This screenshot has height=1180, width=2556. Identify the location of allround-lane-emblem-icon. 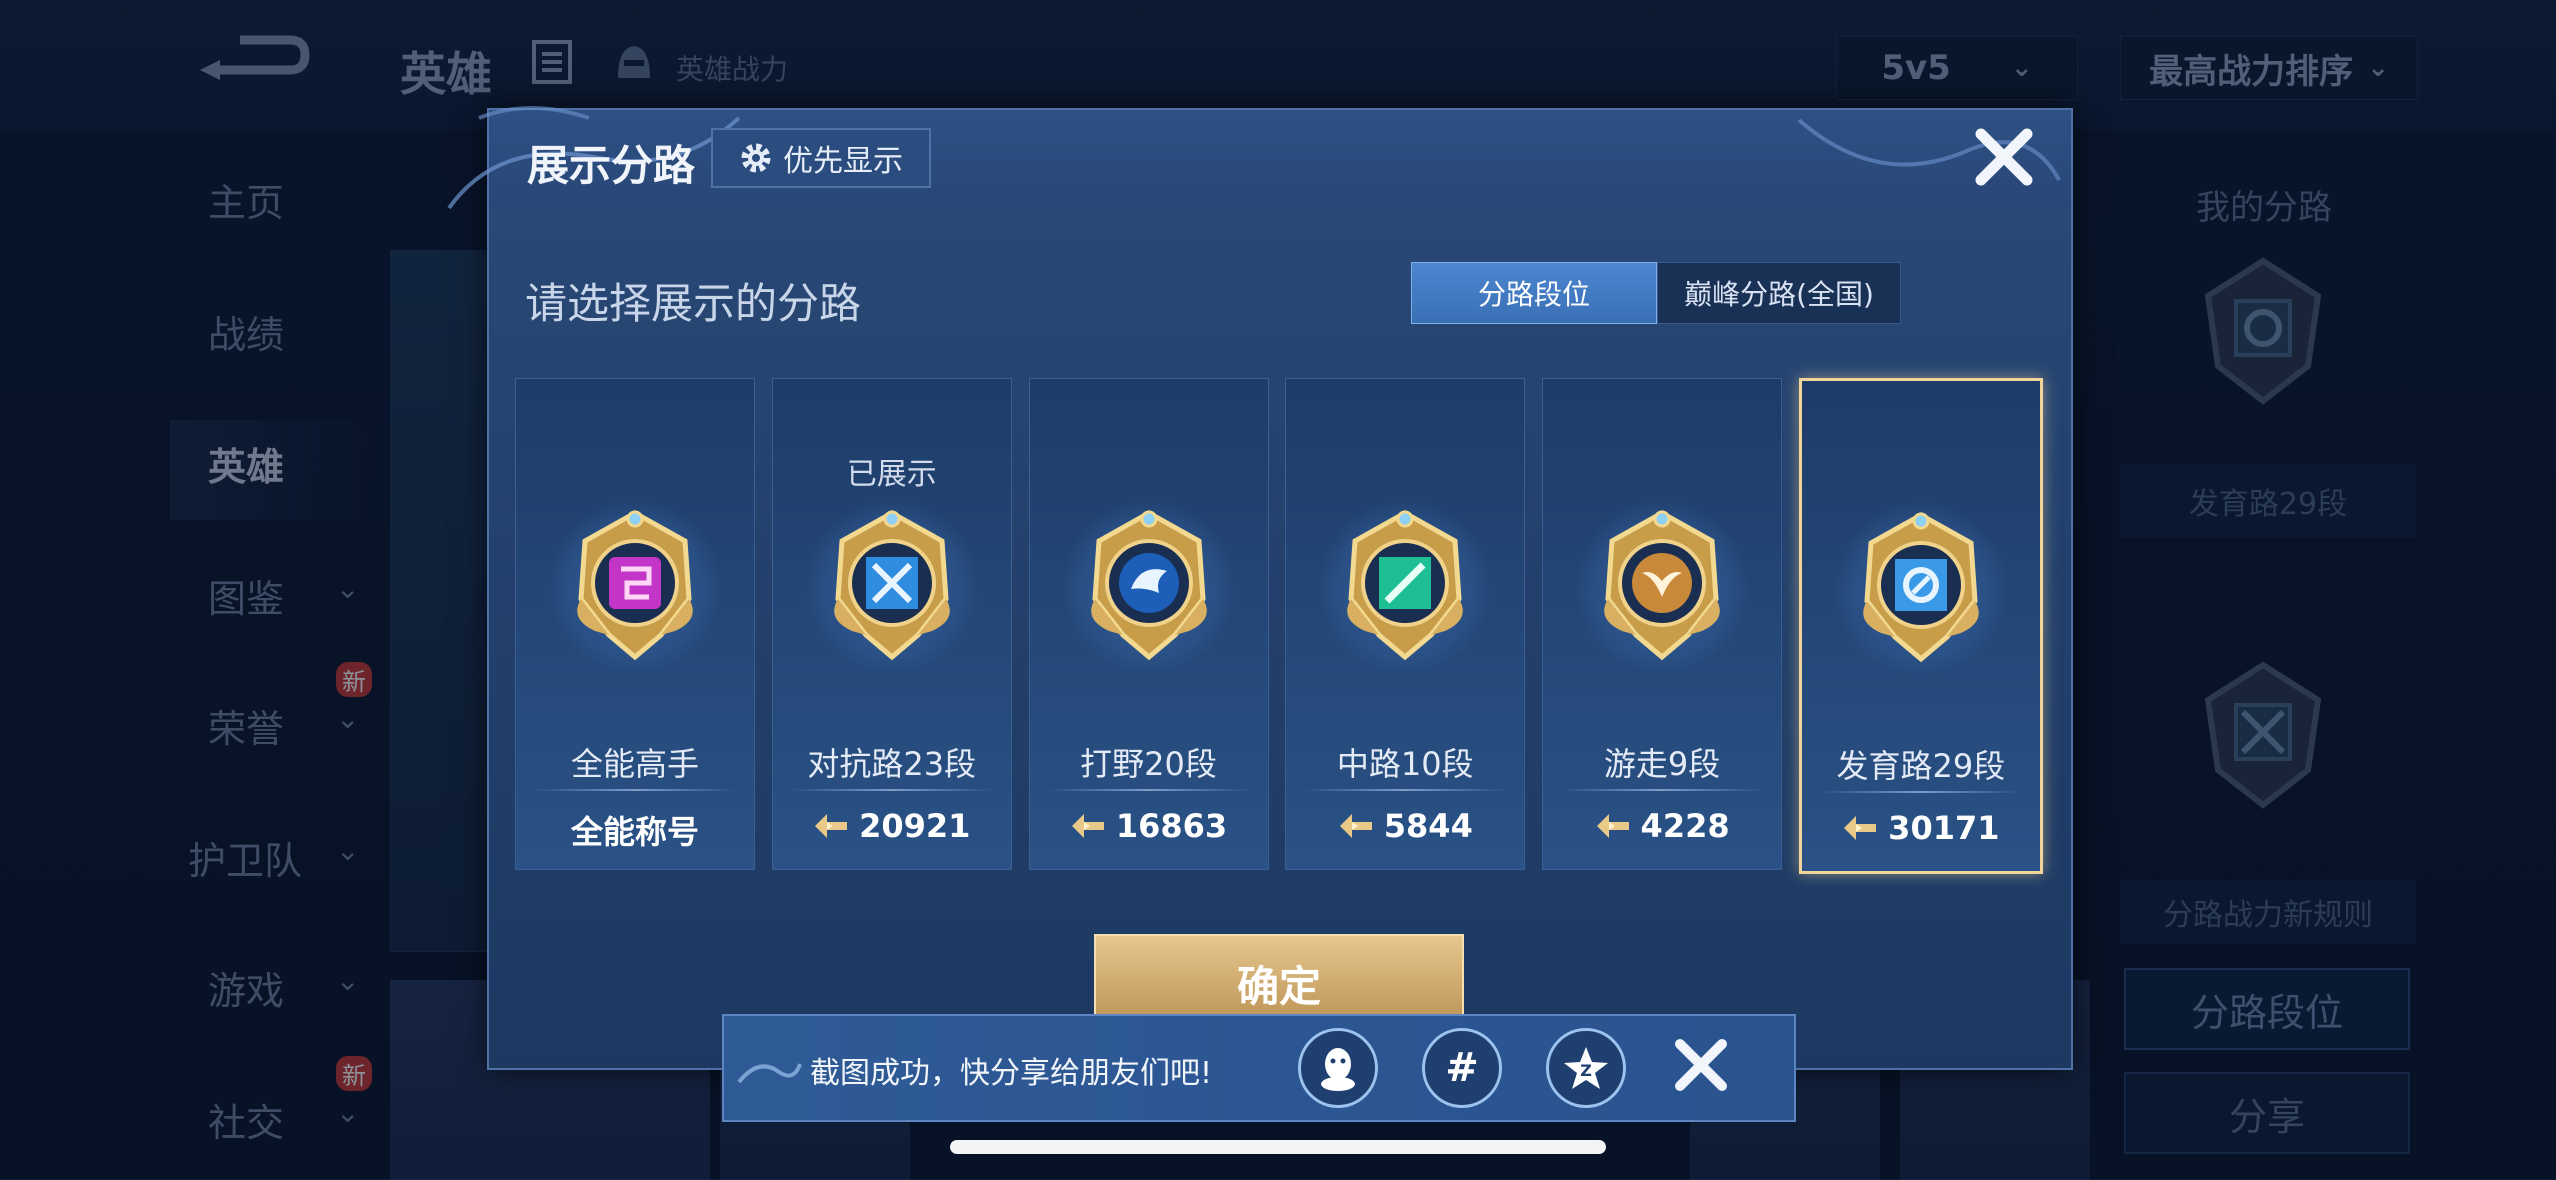
(635, 585).